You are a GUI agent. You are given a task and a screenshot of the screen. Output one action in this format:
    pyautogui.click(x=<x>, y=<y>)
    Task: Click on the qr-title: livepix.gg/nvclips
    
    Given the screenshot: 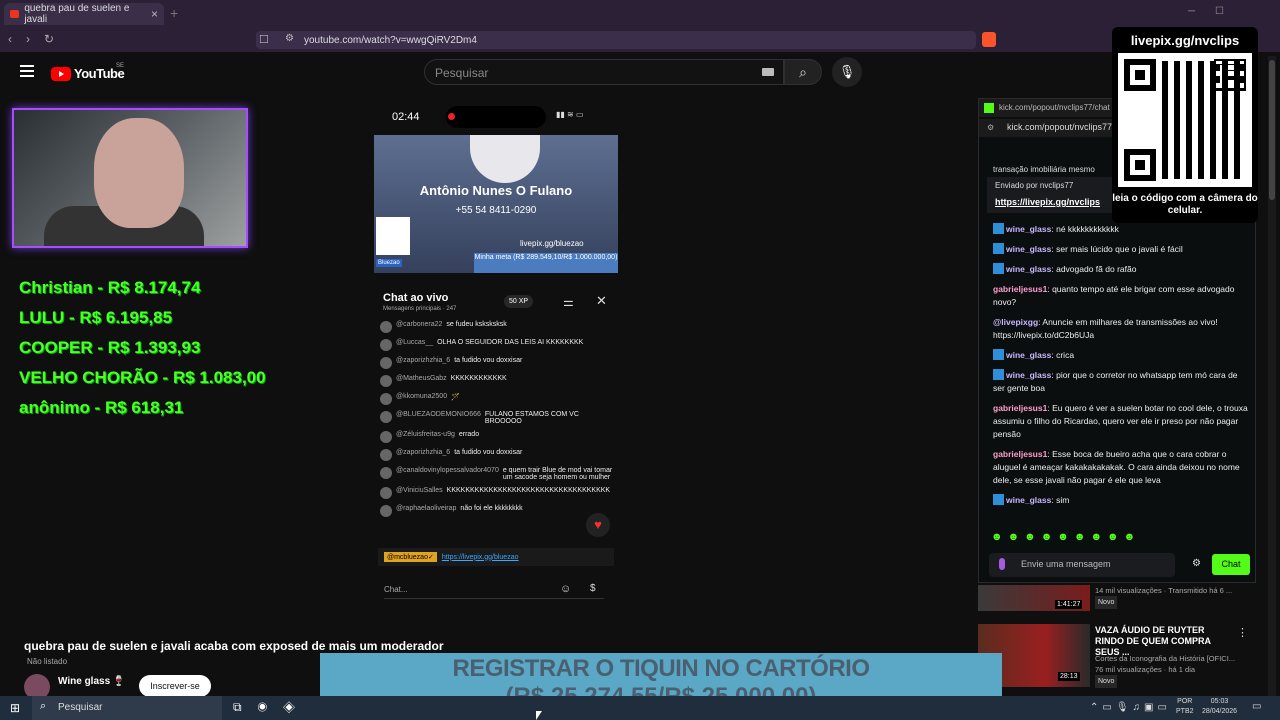 What is the action you would take?
    pyautogui.click(x=1185, y=40)
    